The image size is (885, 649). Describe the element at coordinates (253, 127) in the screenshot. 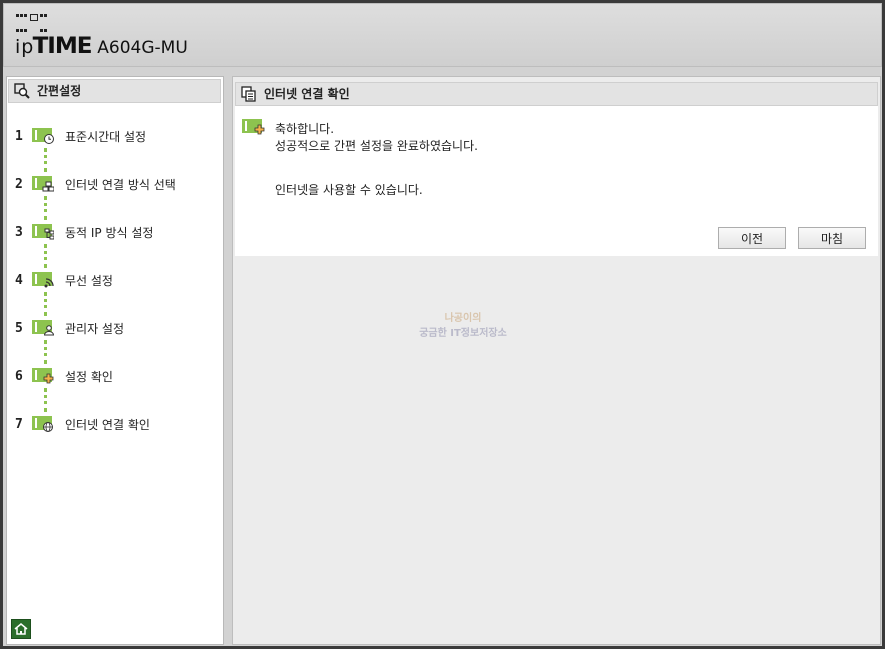

I see `success-icon` at that location.